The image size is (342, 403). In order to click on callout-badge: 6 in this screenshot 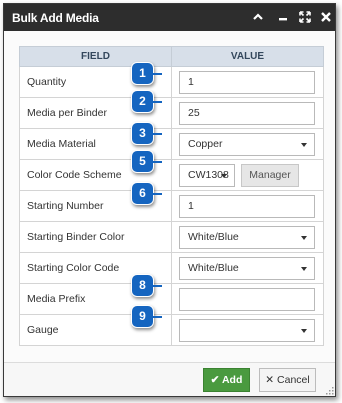, I will do `click(146, 193)`.